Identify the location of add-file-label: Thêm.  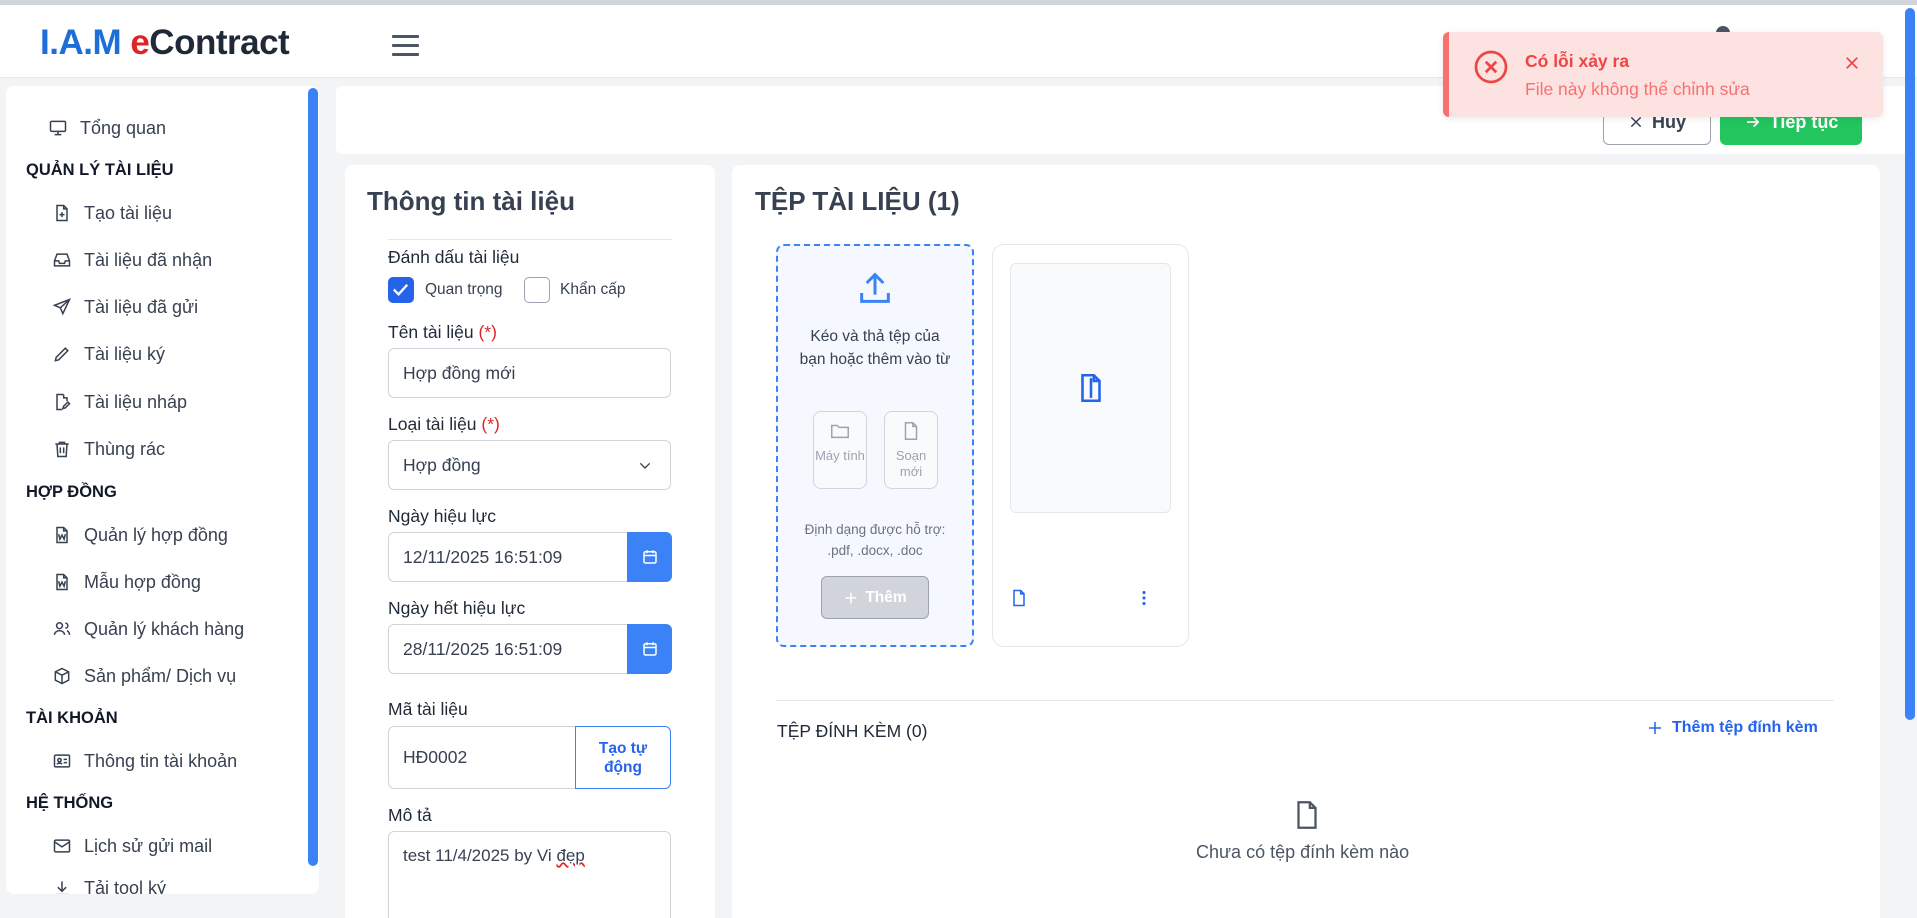
(886, 597).